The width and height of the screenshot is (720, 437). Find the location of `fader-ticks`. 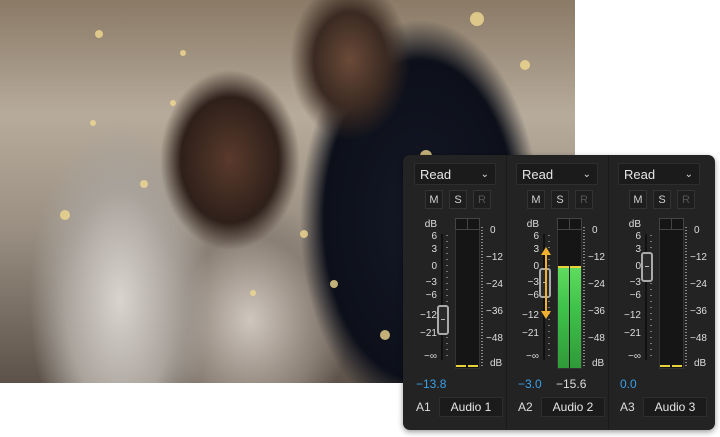

fader-ticks is located at coordinates (447, 297).